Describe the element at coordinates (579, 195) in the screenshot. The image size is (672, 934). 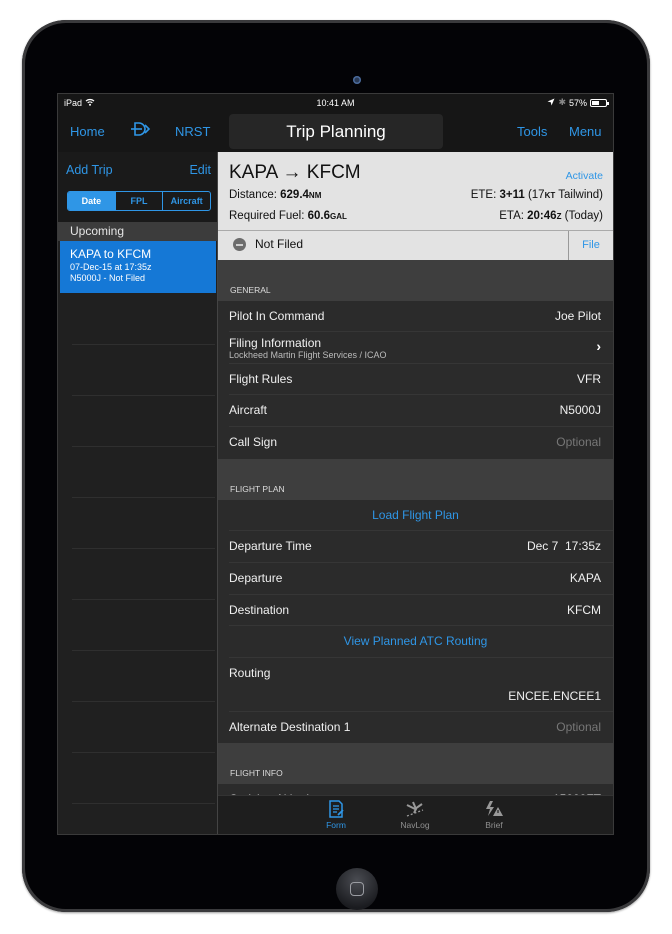
I see `ete-wind-desc: Tailwind)` at that location.